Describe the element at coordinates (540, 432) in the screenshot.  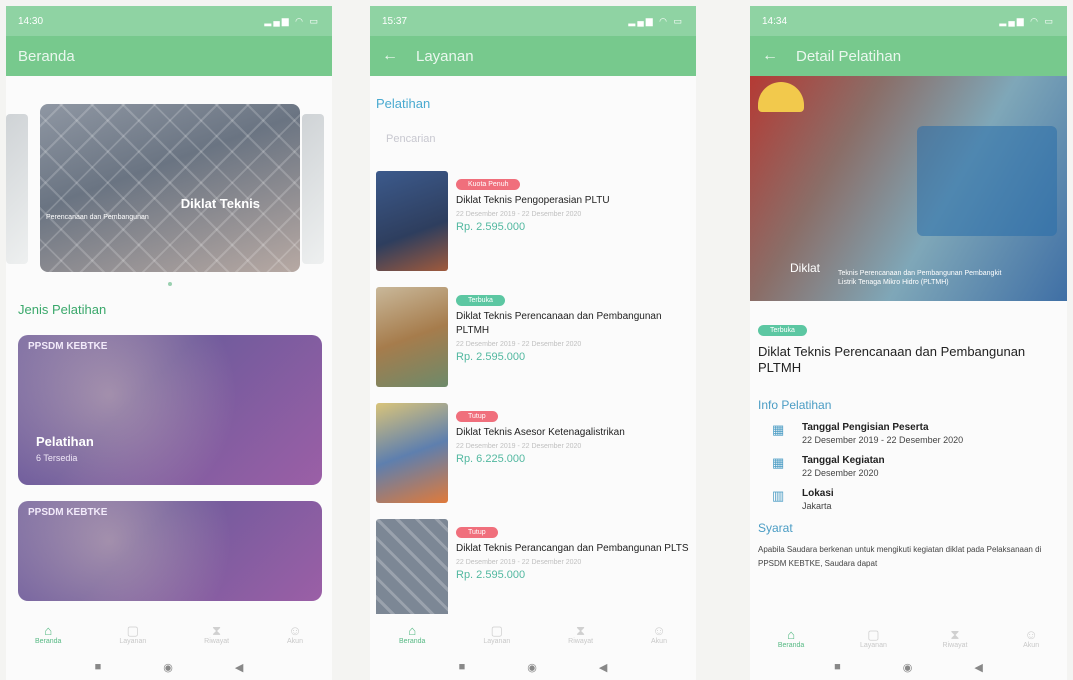
I see `course-title: Diklat Teknis Asesor Ketenagalistrikan` at that location.